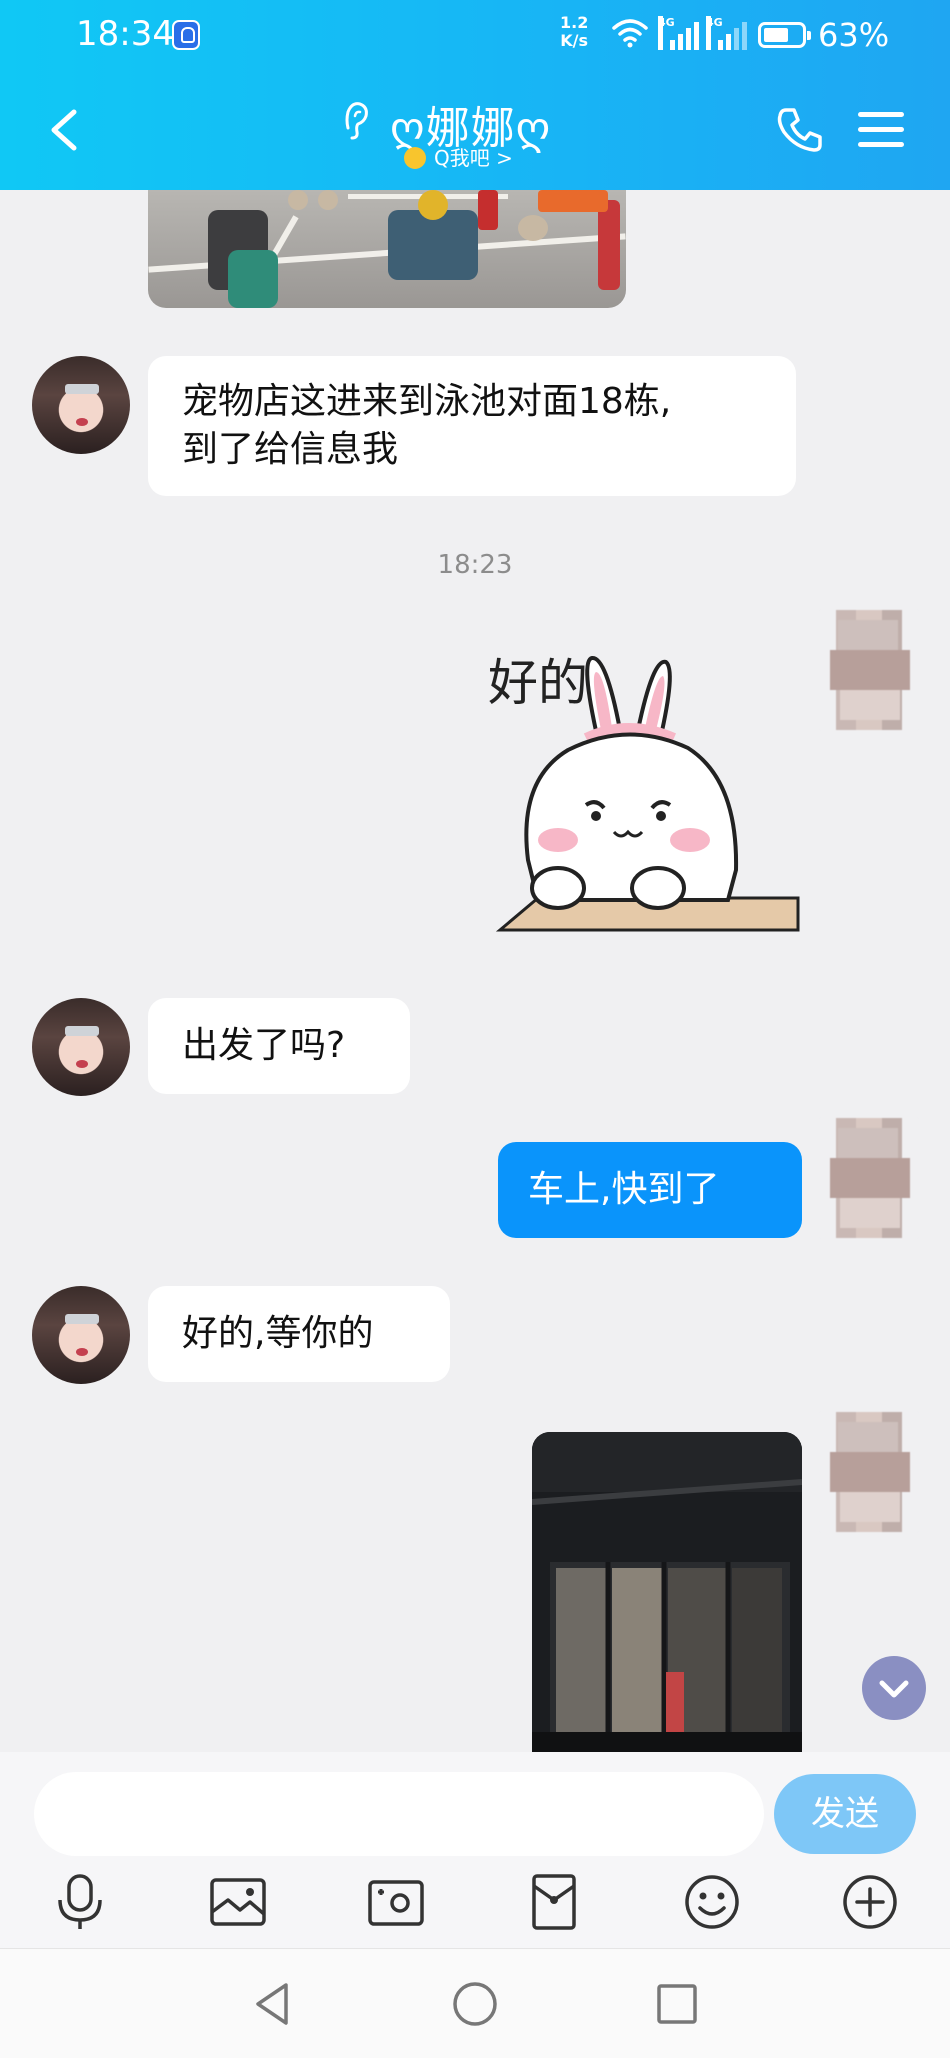 The height and width of the screenshot is (2058, 950). I want to click on scroll-to-bottom-button, so click(894, 1688).